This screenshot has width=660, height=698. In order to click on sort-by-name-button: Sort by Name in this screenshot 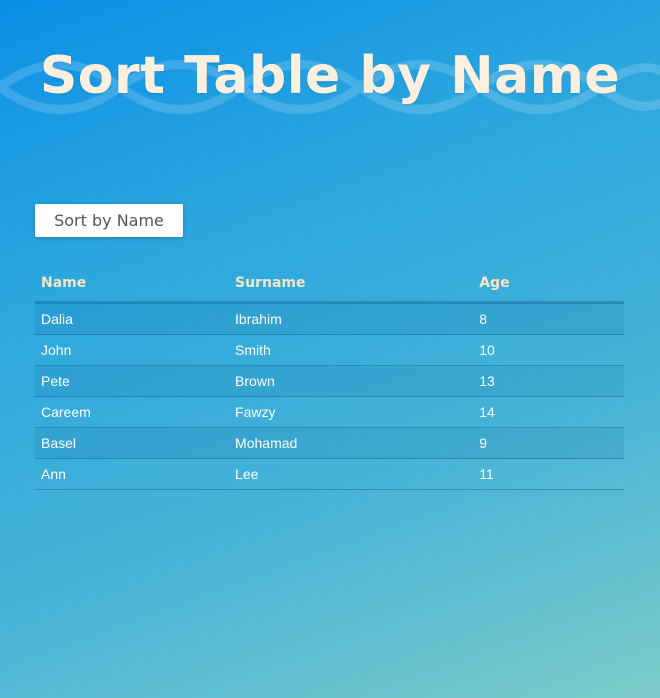, I will do `click(109, 220)`.